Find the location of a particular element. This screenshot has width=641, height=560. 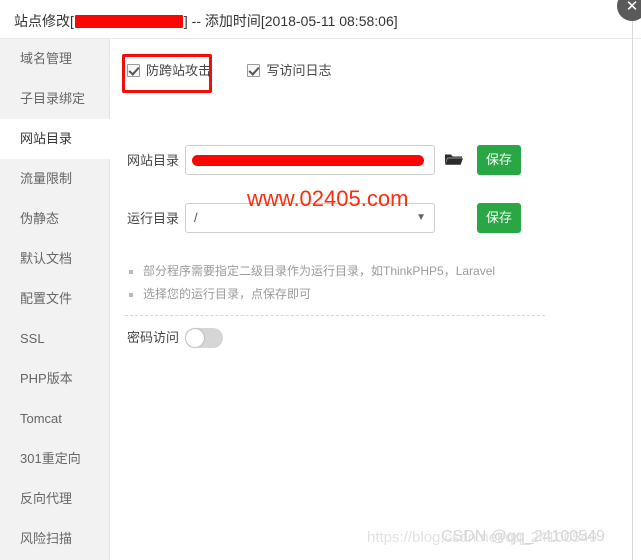

site-directory-row: 网站目录 保存 is located at coordinates (324, 161).